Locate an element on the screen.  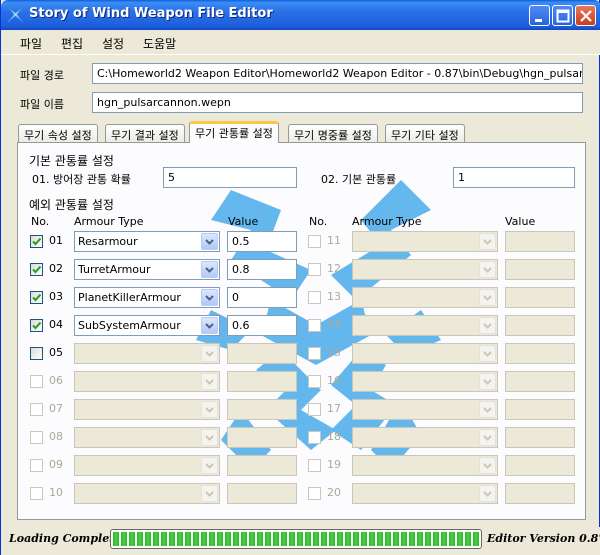
armor-penetration-input: 5 is located at coordinates (230, 177).